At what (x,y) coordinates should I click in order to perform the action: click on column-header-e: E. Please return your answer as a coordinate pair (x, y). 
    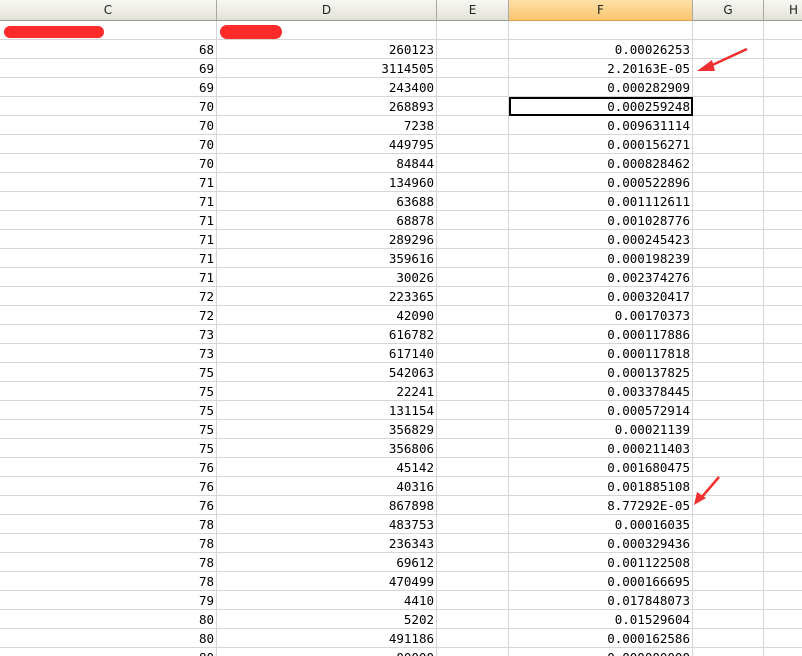
    Looking at the image, I should click on (473, 10).